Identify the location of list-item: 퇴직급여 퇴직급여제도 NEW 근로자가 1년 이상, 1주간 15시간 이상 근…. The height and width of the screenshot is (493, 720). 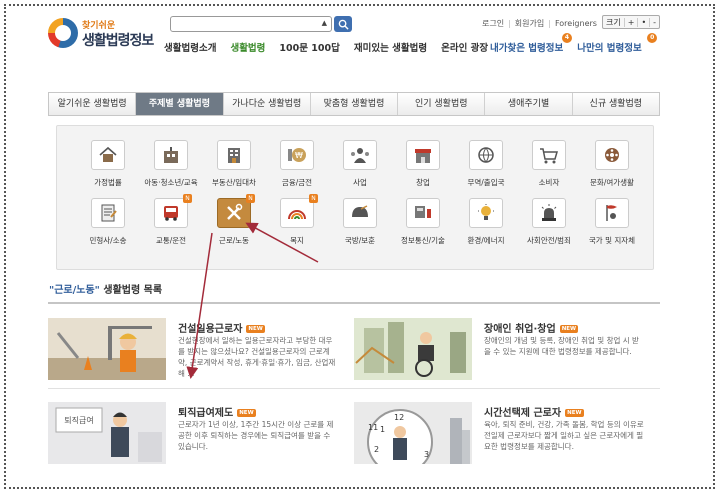
(196, 442).